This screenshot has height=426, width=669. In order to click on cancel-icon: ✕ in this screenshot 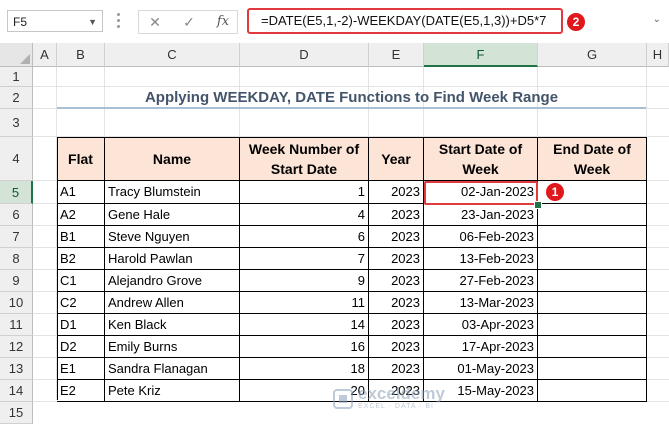, I will do `click(155, 22)`.